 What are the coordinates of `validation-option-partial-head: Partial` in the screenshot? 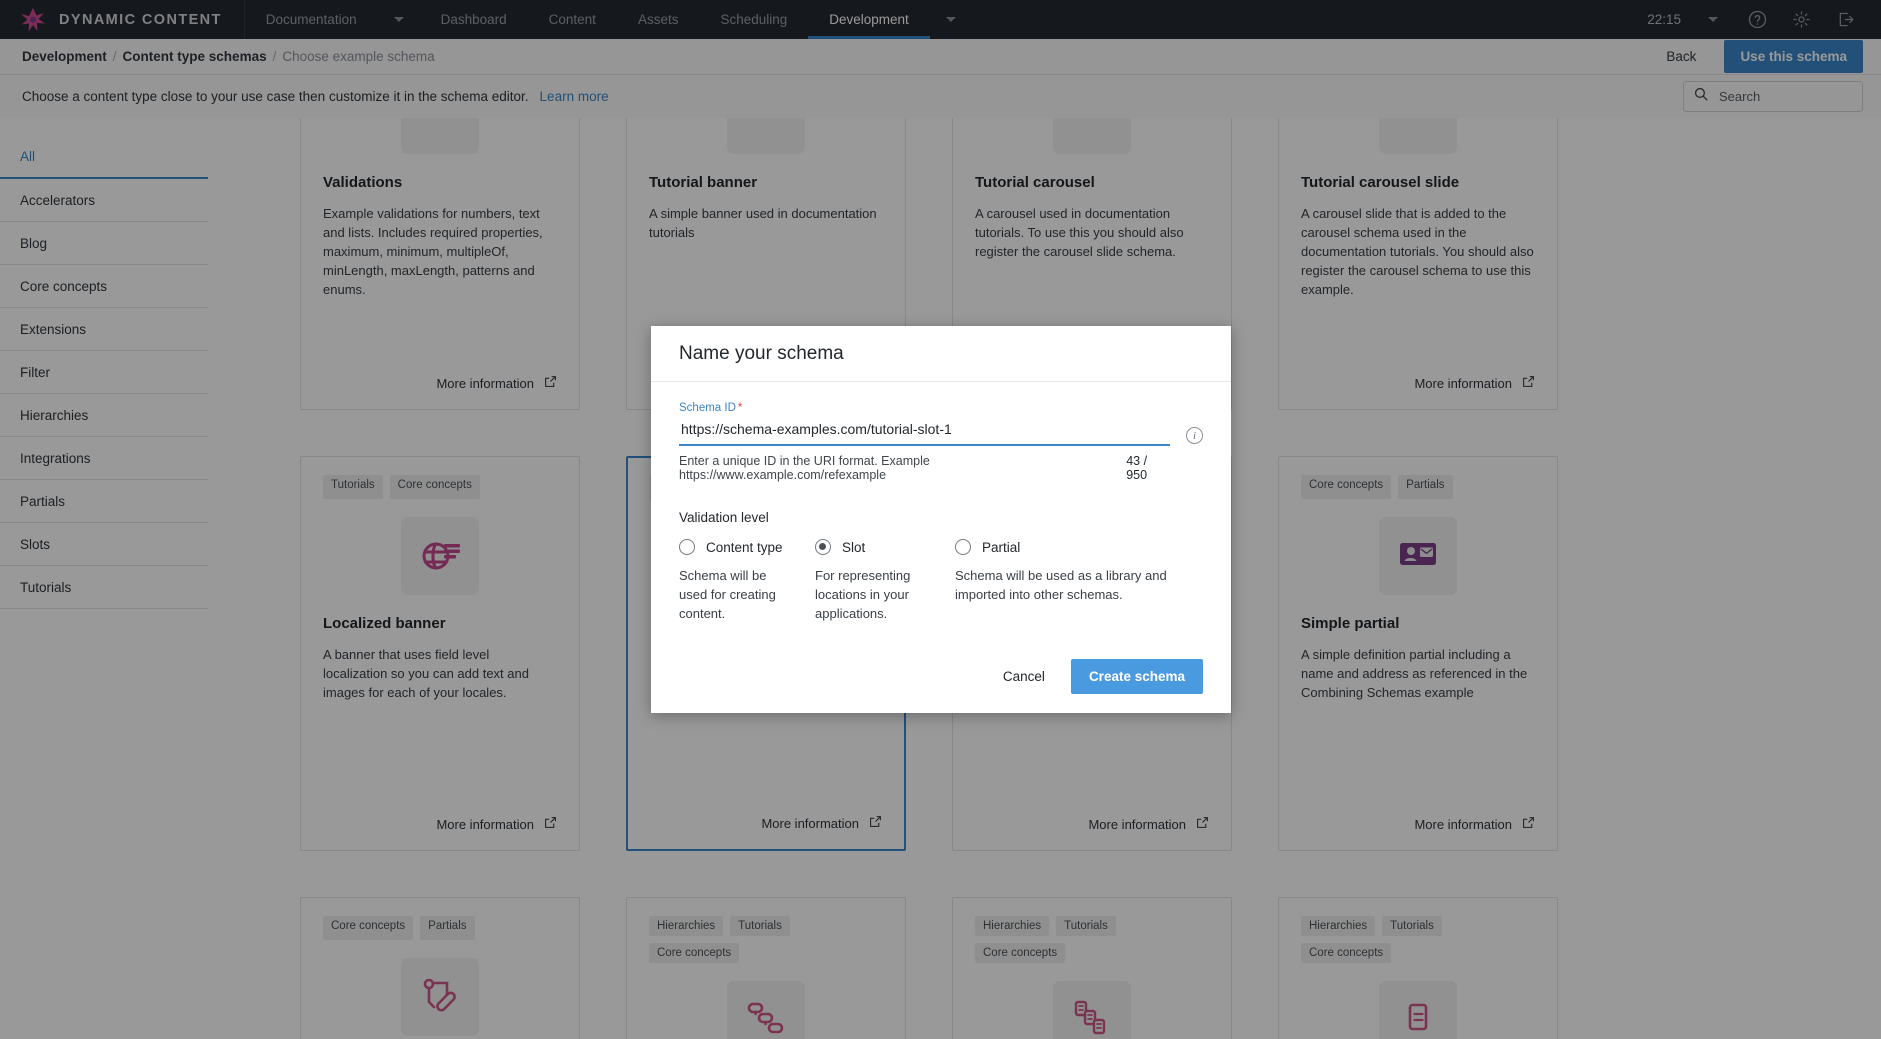 It's located at (1079, 547).